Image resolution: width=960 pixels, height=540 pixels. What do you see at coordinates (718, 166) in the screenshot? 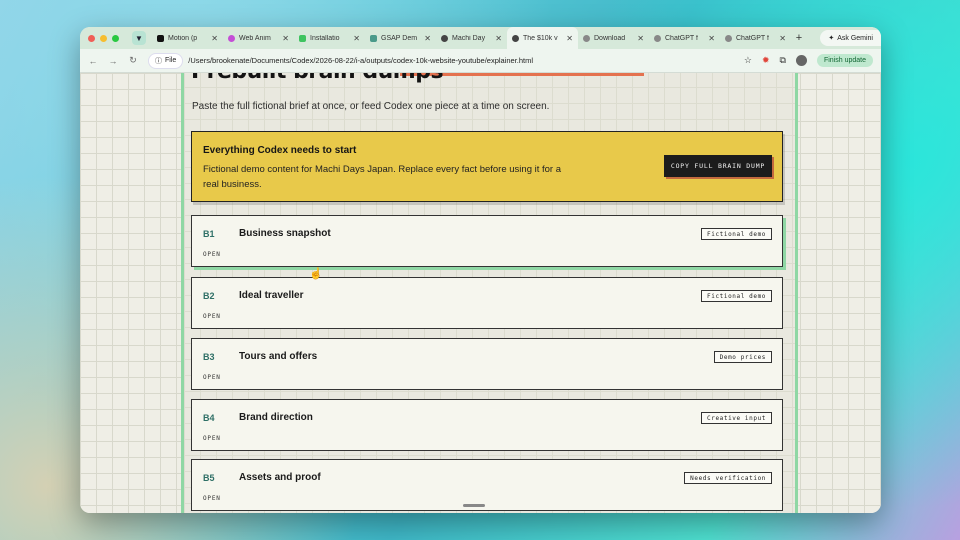
I see `copy-full-brain-dump-button: COPY FULL BRAIN DUMP` at bounding box center [718, 166].